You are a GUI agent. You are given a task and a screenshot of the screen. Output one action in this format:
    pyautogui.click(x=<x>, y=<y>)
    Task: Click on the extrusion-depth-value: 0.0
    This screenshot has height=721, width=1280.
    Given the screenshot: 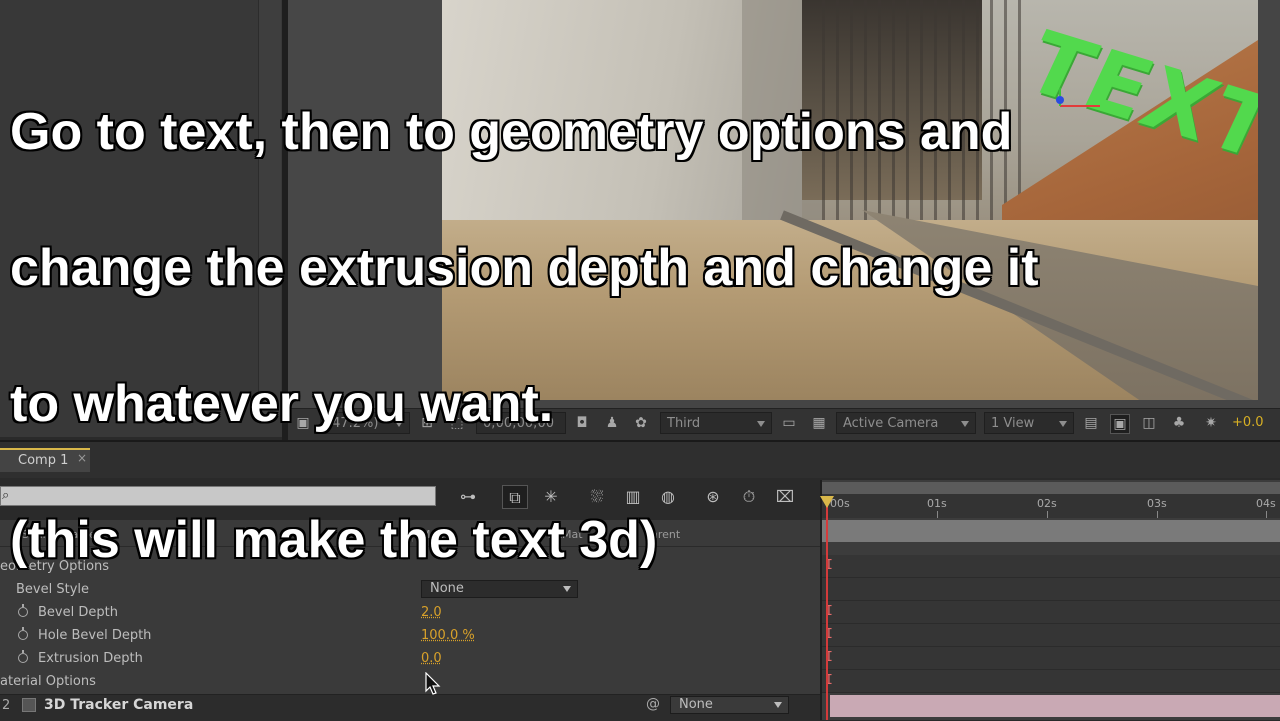 What is the action you would take?
    pyautogui.click(x=431, y=658)
    